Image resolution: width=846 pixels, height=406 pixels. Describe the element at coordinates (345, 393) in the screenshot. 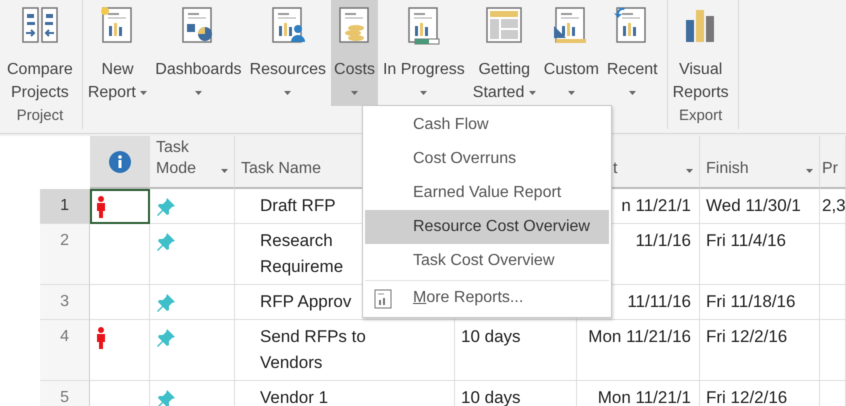

I see `table-cell: Vendor 1` at that location.